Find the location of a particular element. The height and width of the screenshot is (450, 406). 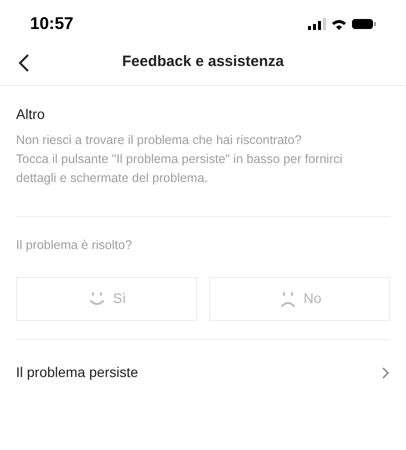

section-title: Altro is located at coordinates (31, 114).